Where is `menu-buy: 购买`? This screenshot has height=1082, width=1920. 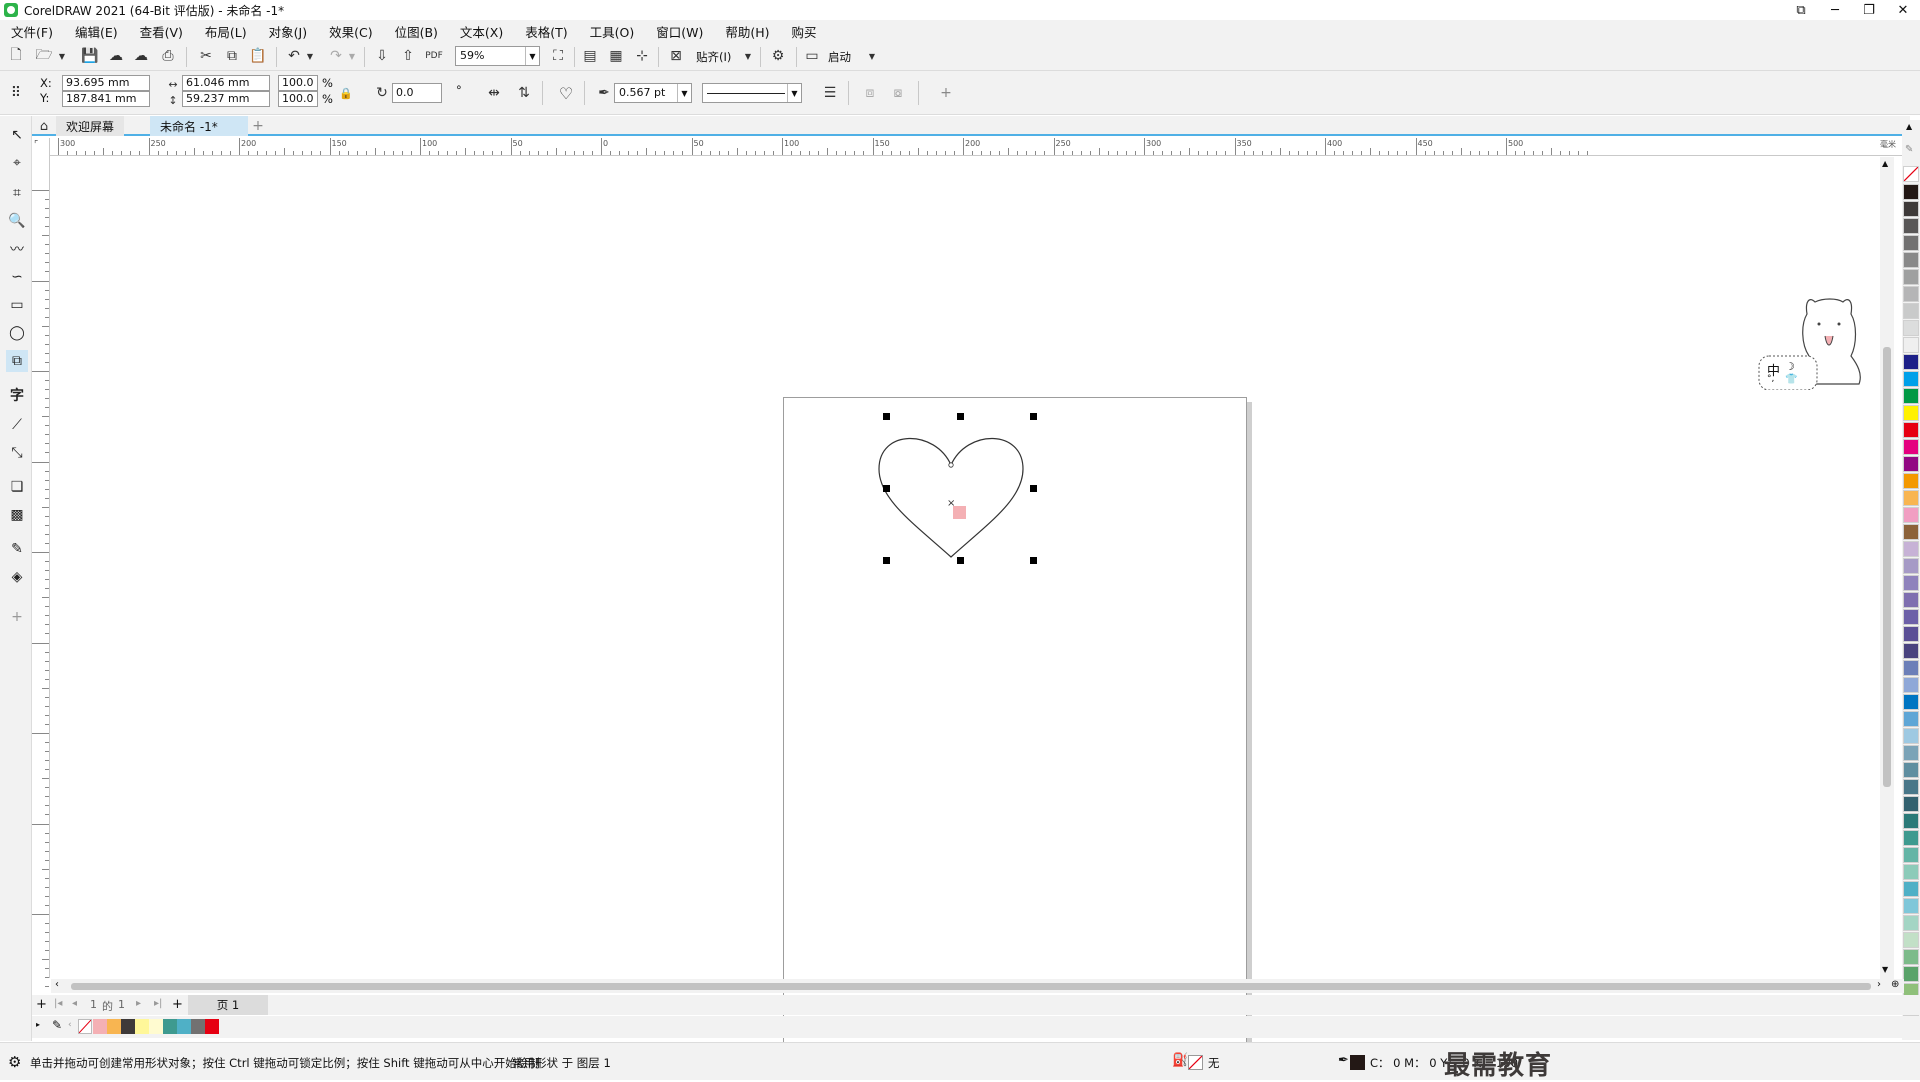 menu-buy: 购买 is located at coordinates (804, 31).